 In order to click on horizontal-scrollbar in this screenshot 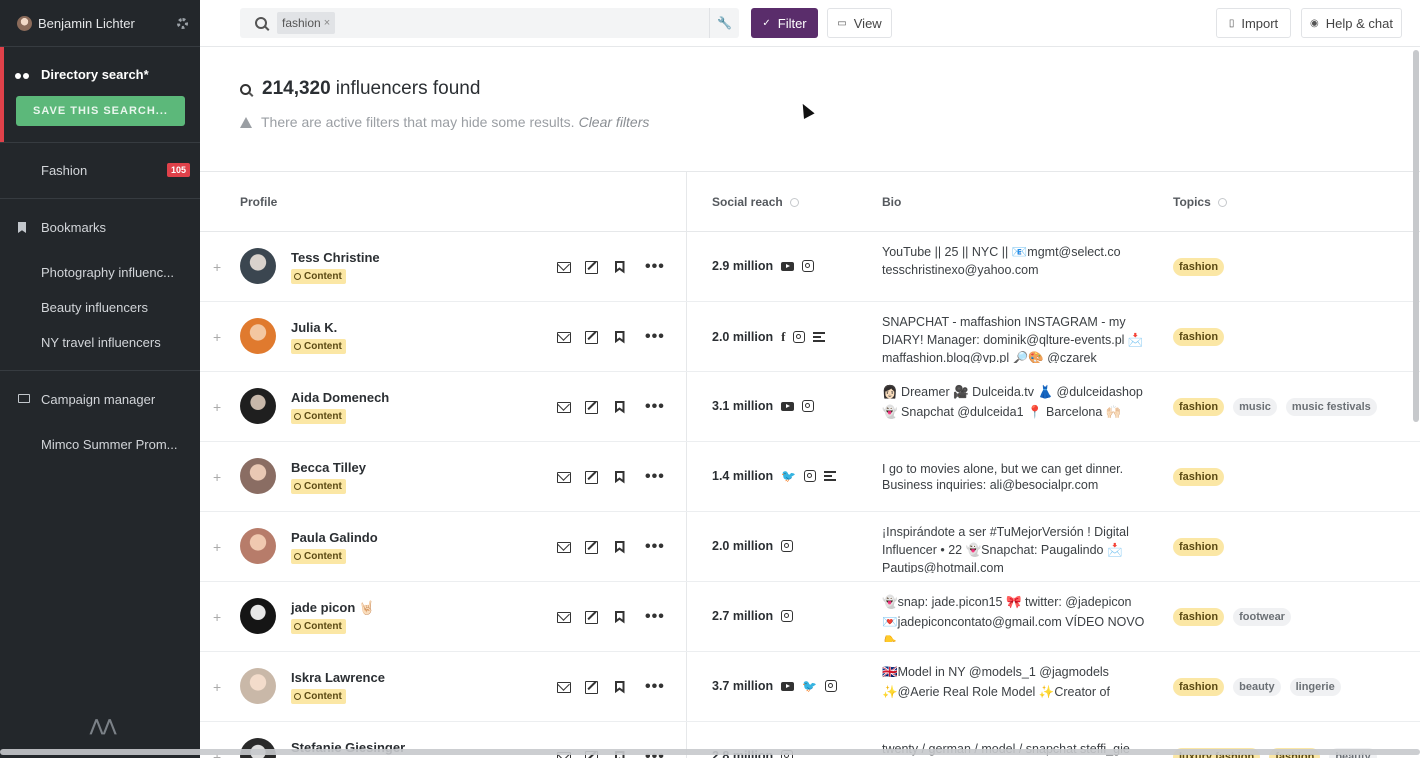, I will do `click(710, 752)`.